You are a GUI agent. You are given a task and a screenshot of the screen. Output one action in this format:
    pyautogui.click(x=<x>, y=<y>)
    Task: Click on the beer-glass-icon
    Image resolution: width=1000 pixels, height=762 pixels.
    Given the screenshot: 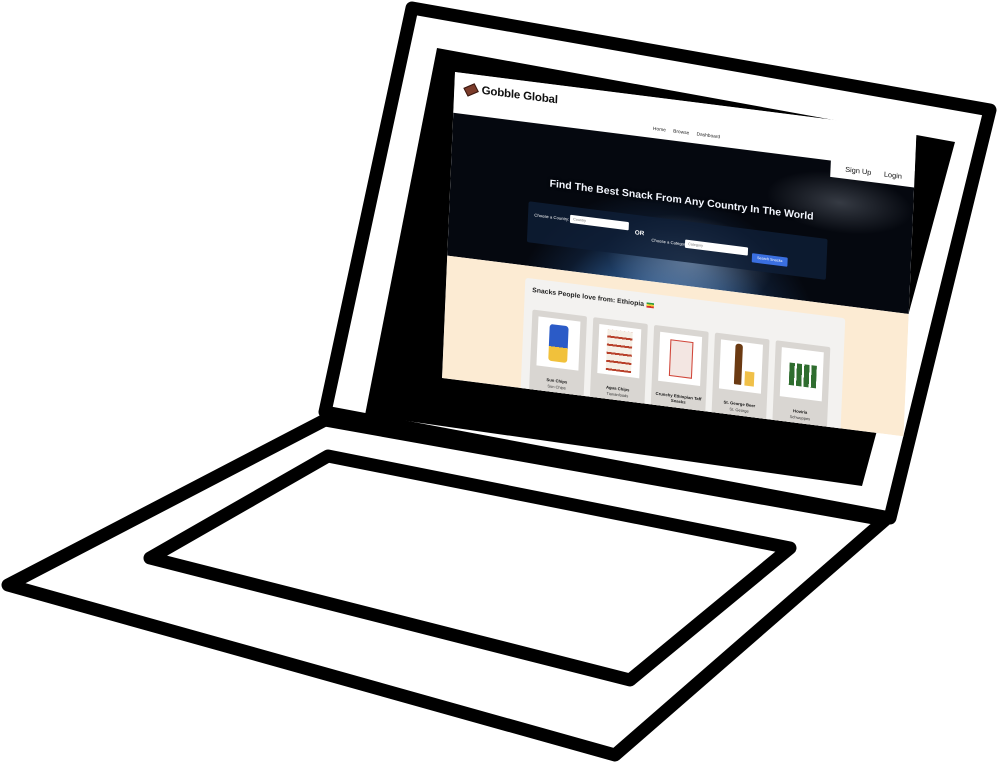 What is the action you would take?
    pyautogui.click(x=749, y=379)
    